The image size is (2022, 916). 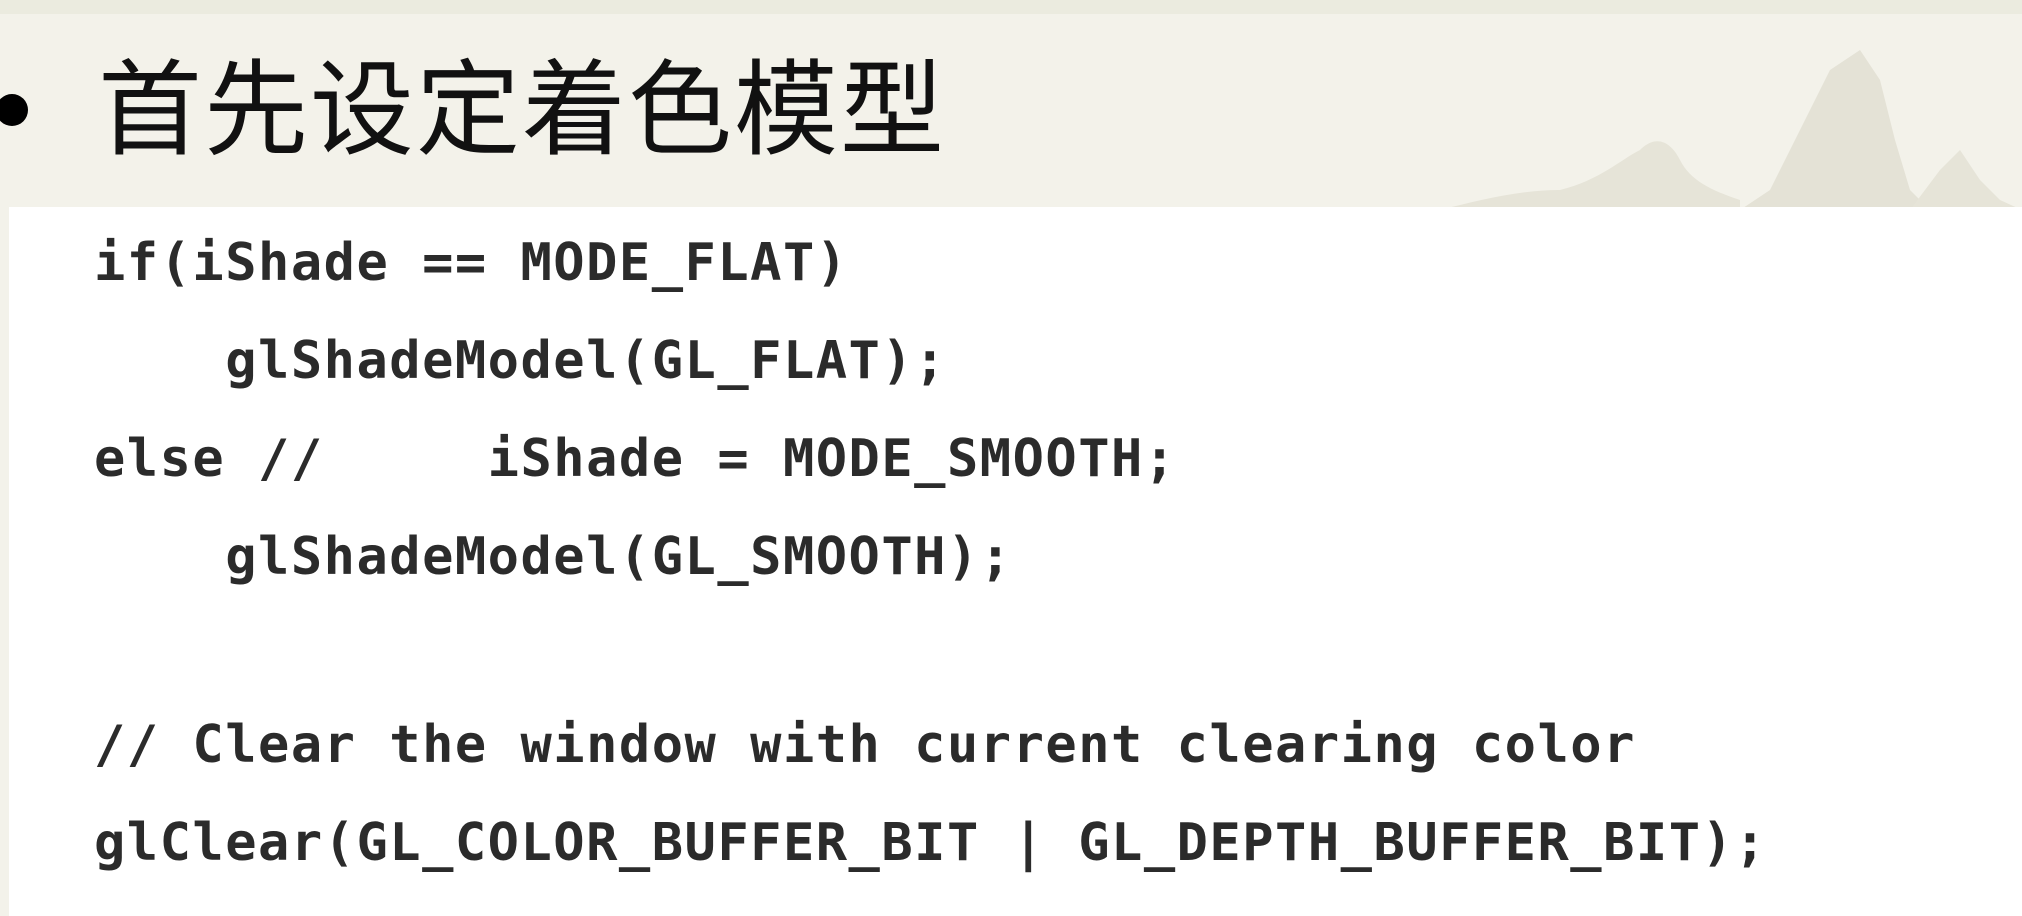 What do you see at coordinates (522, 110) in the screenshot?
I see `heading-text: 首先设定着色模型` at bounding box center [522, 110].